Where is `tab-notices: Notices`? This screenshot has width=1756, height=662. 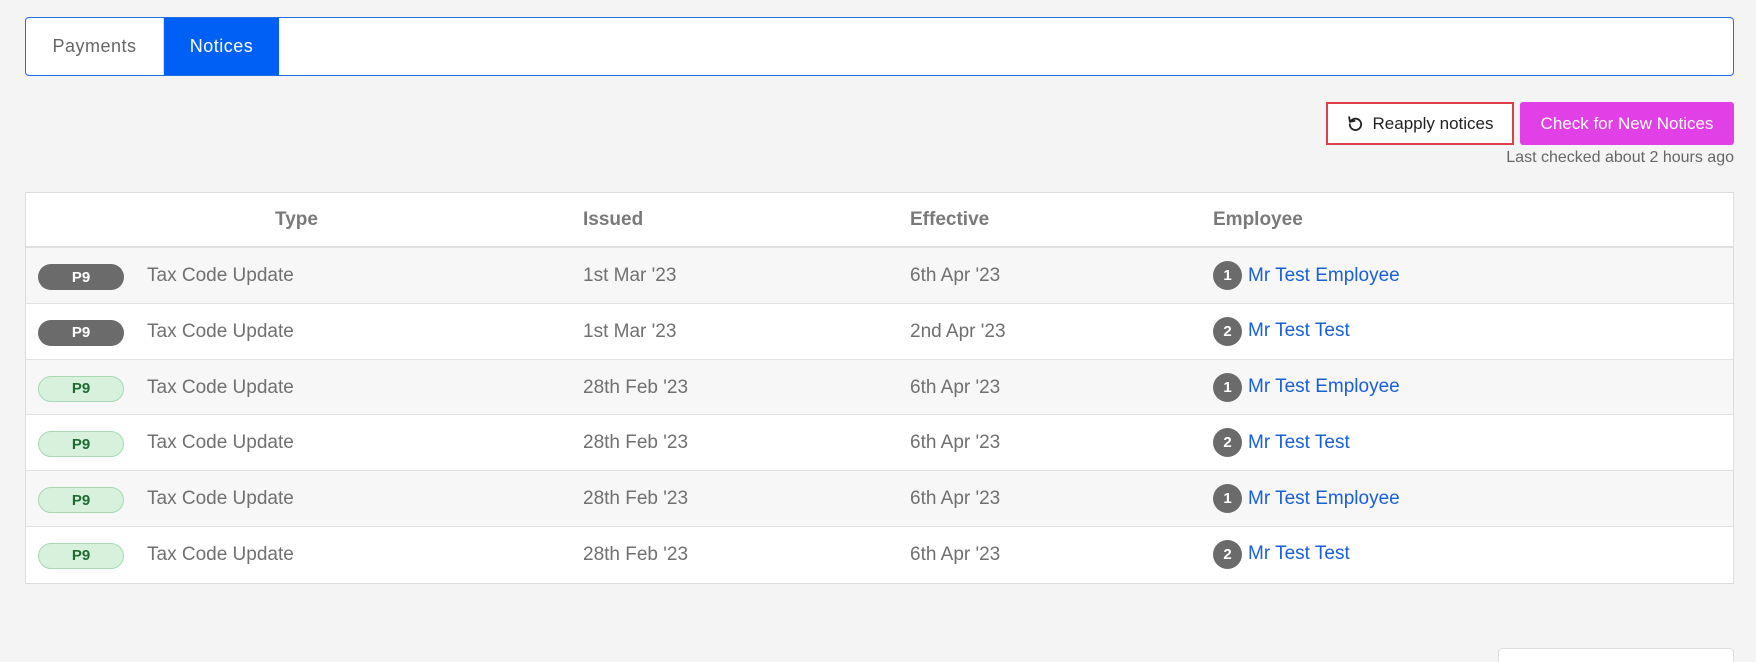
tab-notices: Notices is located at coordinates (221, 46).